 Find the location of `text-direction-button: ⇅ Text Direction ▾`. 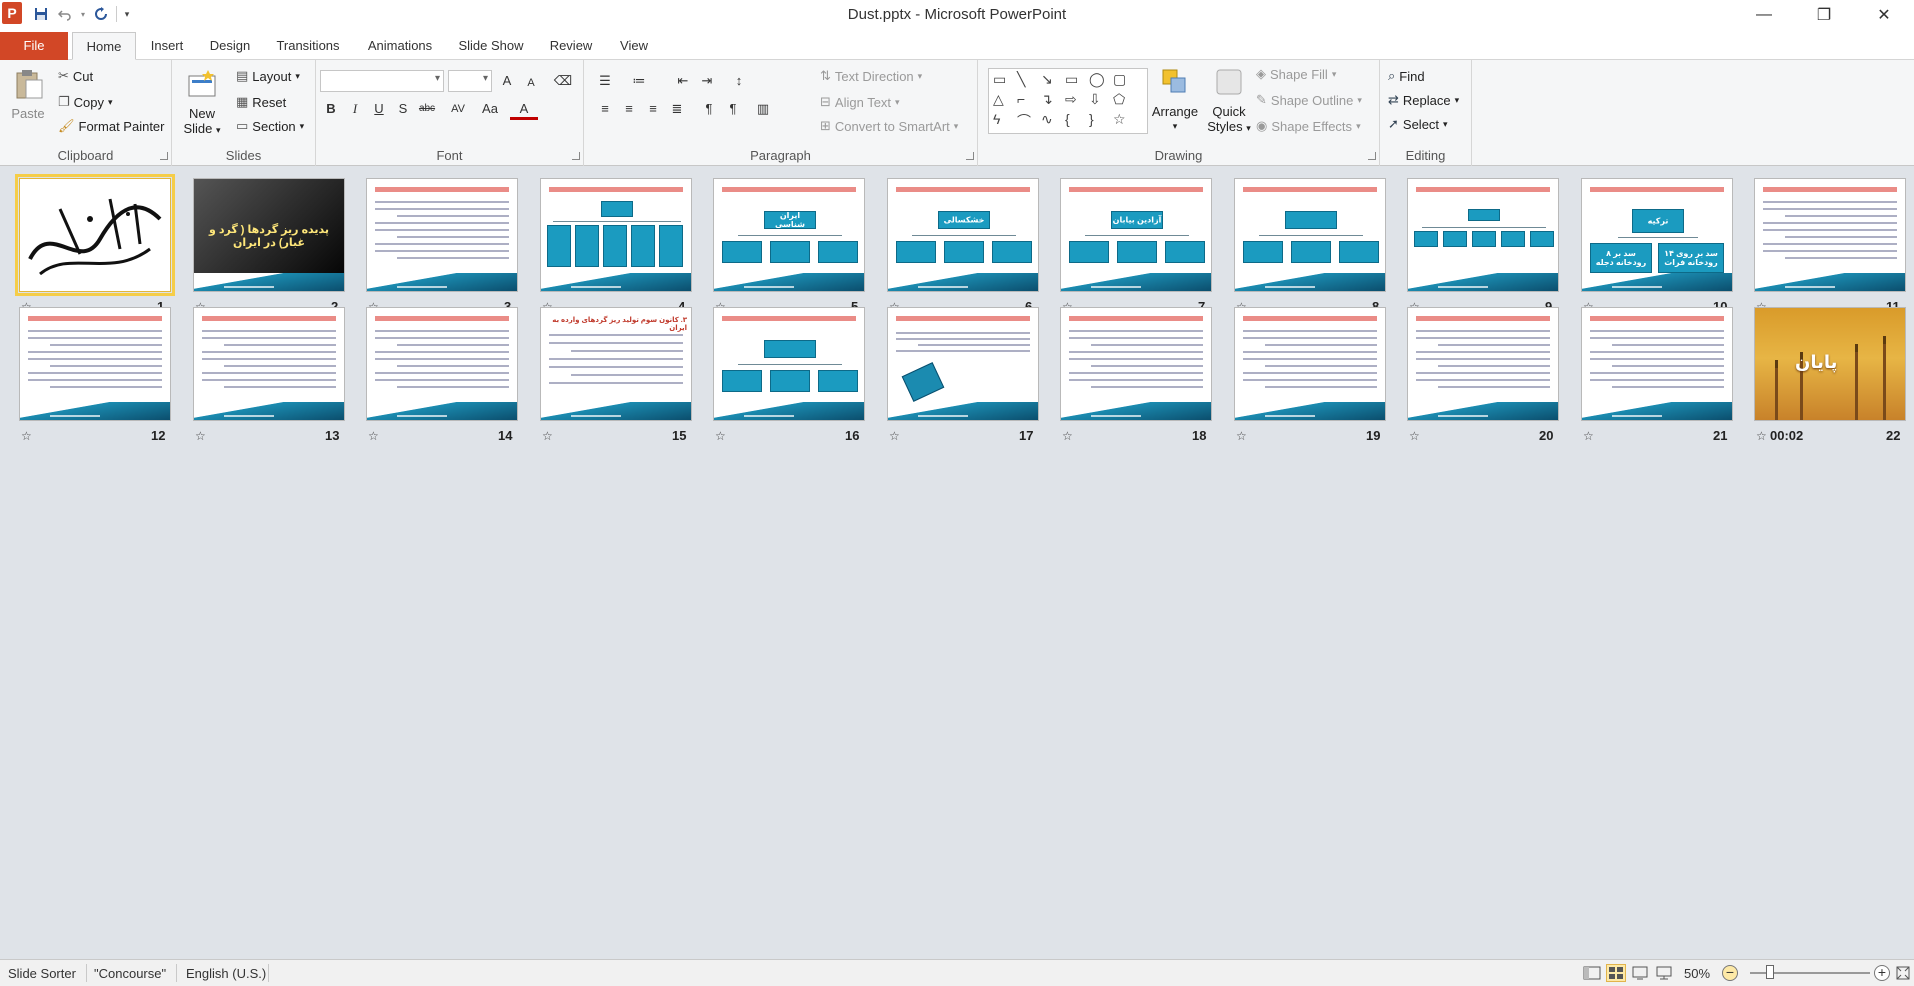

text-direction-button: ⇅ Text Direction ▾ is located at coordinates (871, 76).